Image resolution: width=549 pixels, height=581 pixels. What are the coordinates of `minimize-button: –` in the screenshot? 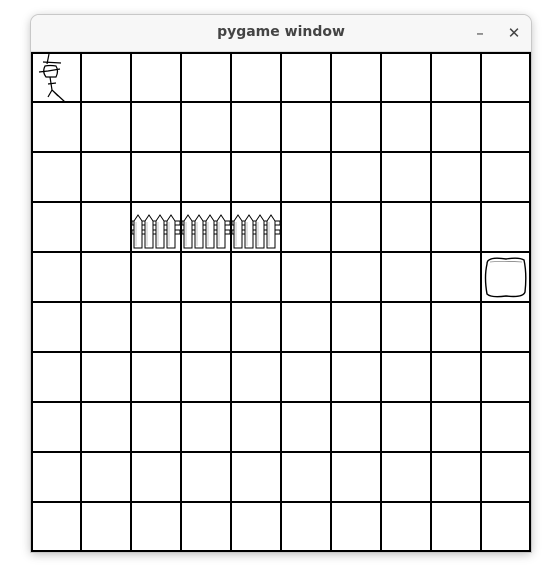 It's located at (480, 33).